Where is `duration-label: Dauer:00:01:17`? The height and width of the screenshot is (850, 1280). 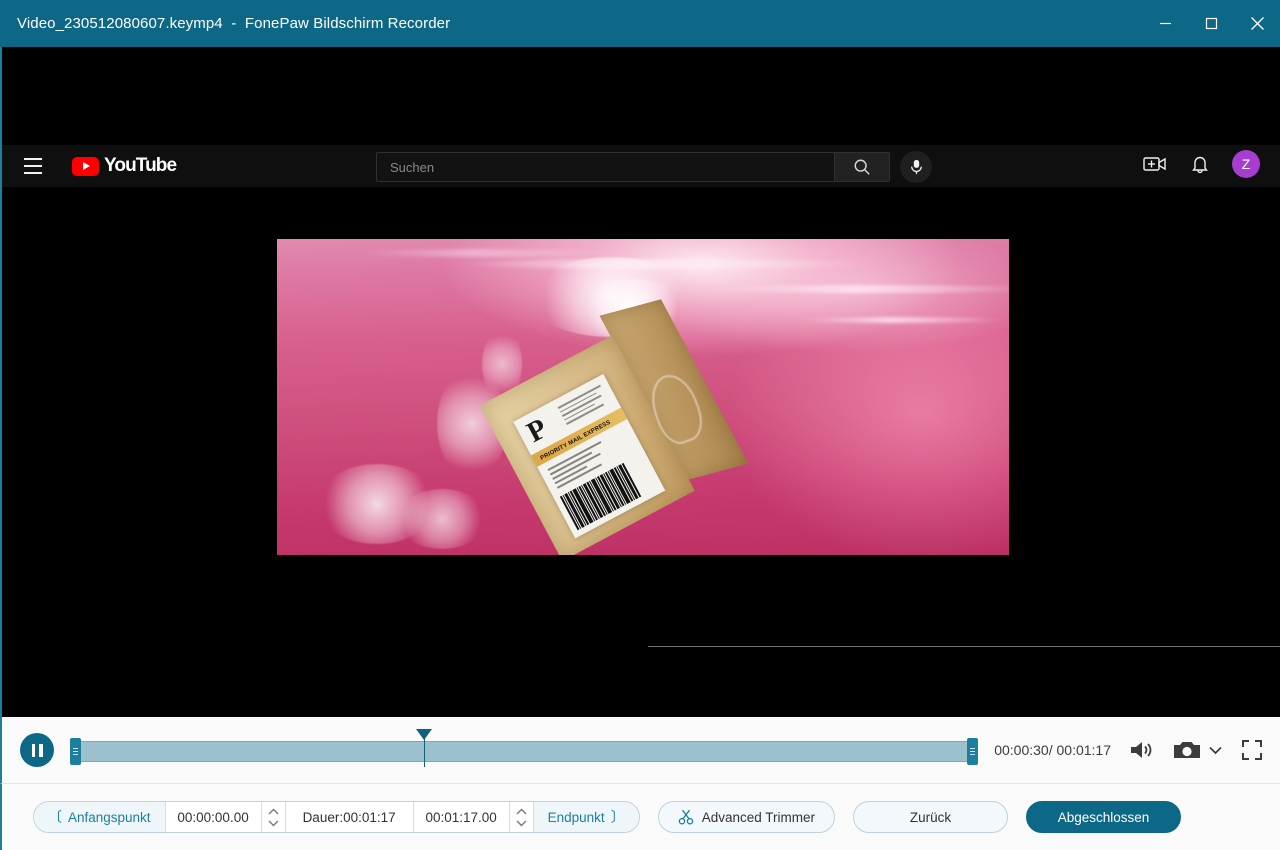
duration-label: Dauer:00:01:17 is located at coordinates (349, 817).